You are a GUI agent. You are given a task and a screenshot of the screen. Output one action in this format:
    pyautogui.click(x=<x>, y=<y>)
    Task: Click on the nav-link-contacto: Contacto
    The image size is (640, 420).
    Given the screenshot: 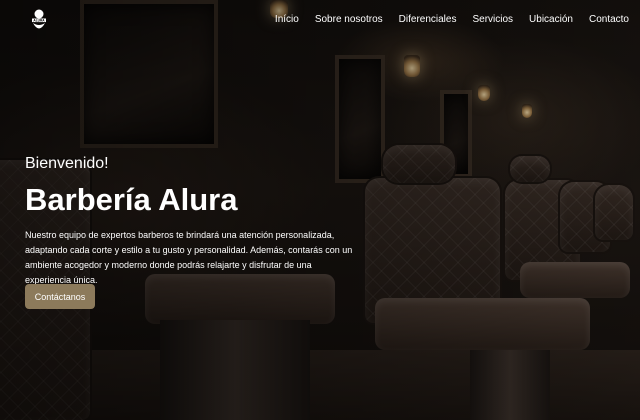 What is the action you would take?
    pyautogui.click(x=609, y=20)
    